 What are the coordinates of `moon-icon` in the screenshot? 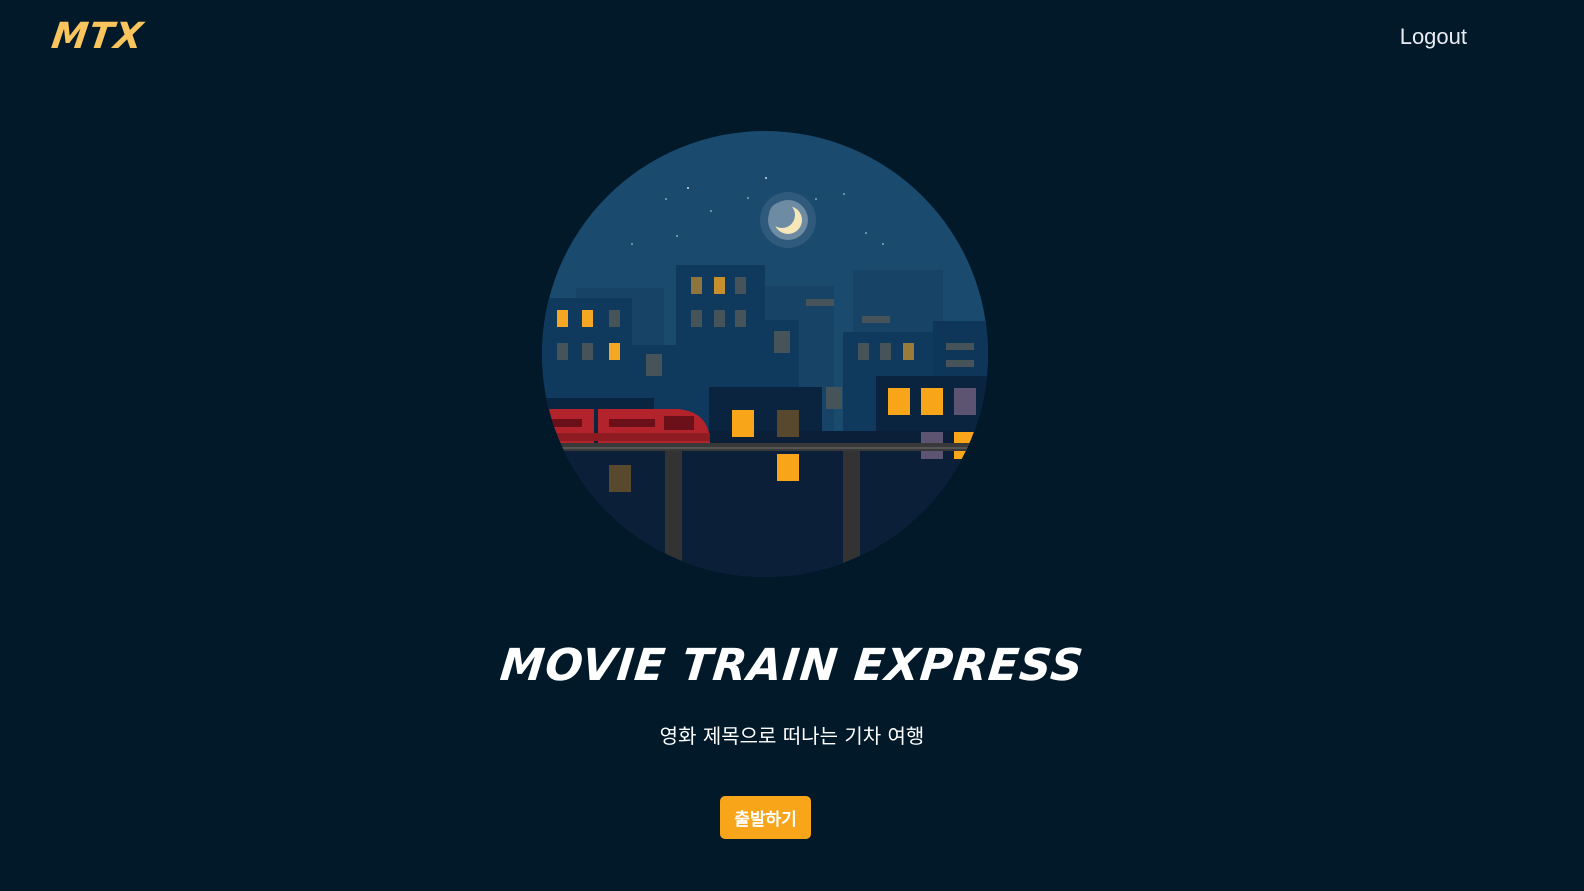 It's located at (788, 220).